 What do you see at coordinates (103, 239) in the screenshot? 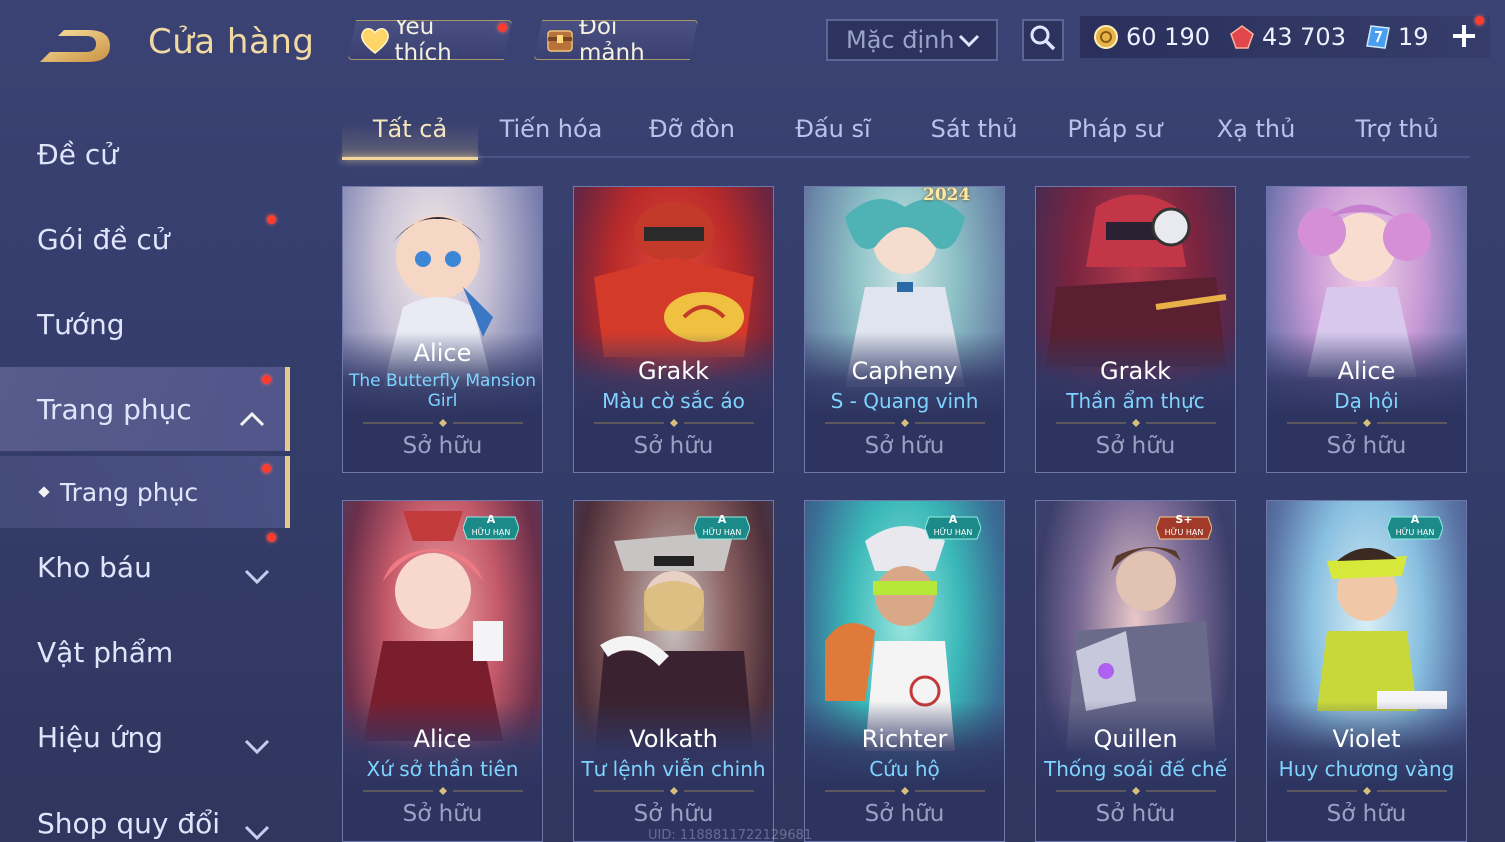
I see `sidebar-item-label: Gói đề cử` at bounding box center [103, 239].